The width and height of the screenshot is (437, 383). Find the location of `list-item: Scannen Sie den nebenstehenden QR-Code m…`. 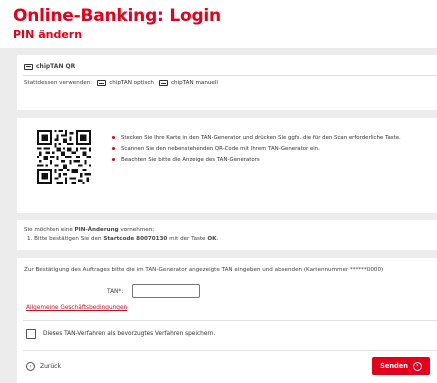

list-item: Scannen Sie den nebenstehenden QR-Code m… is located at coordinates (256, 148).